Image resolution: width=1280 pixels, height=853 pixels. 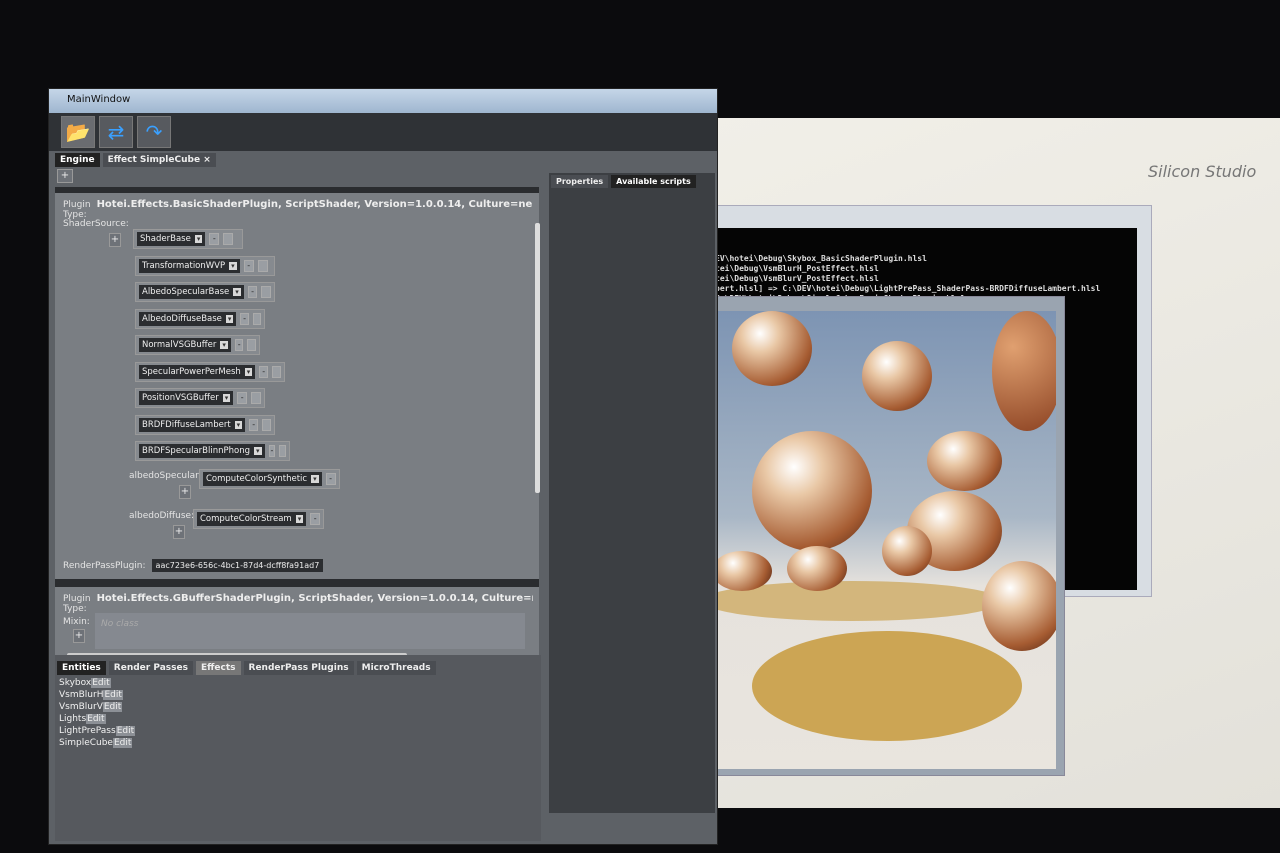 I want to click on effect-item: LightsEdit, so click(x=300, y=719).